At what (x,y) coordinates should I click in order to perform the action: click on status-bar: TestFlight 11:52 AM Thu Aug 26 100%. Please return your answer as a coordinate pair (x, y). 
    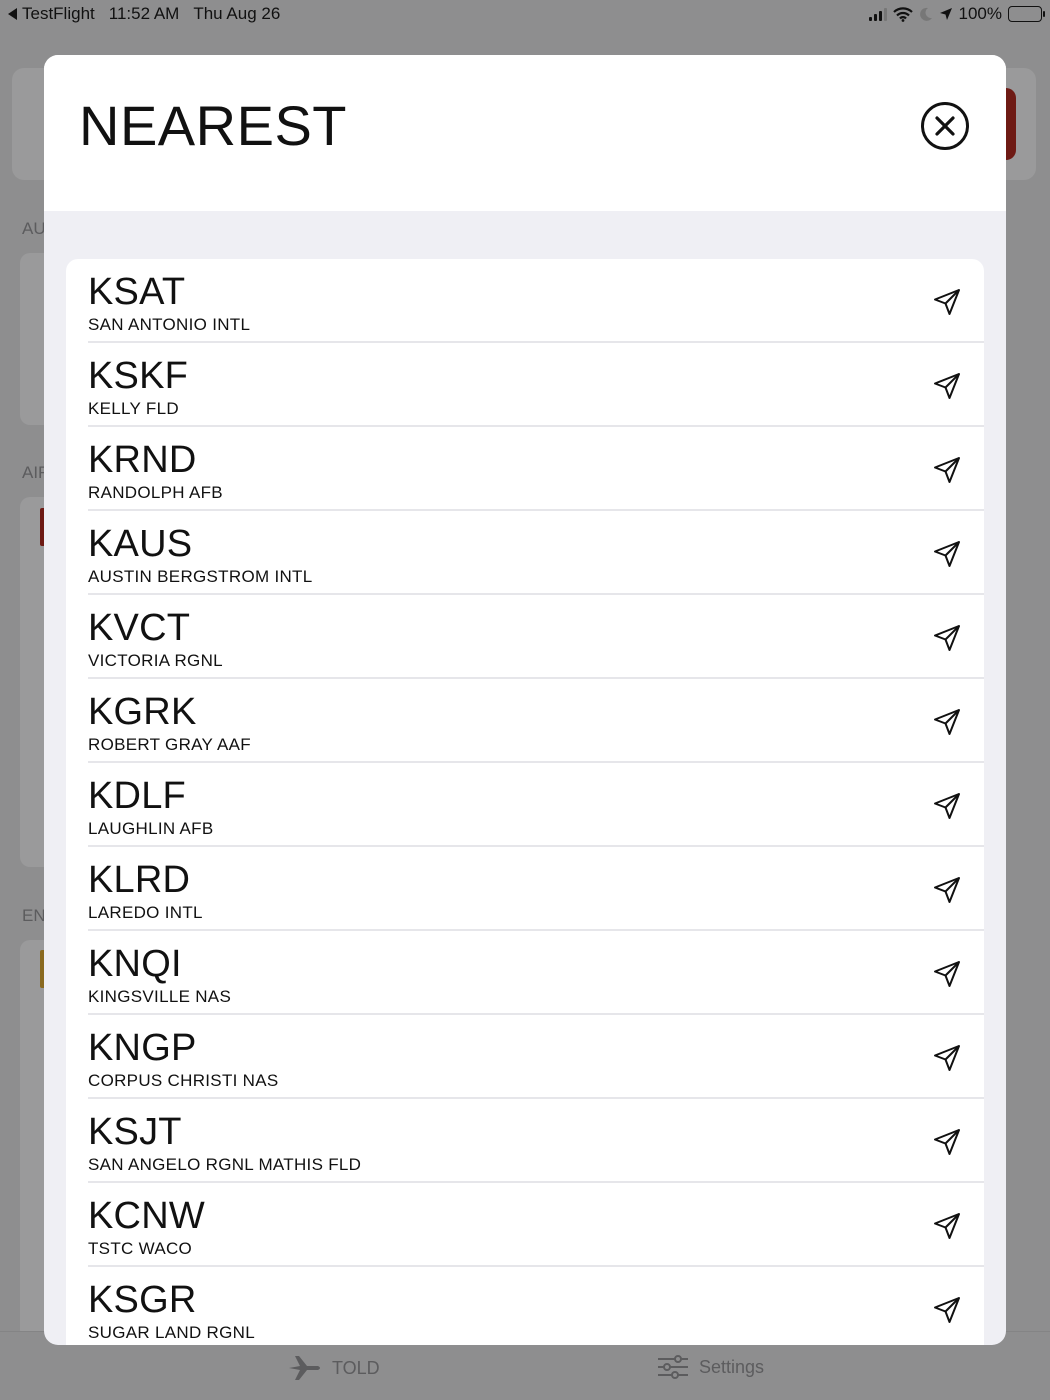
    Looking at the image, I should click on (525, 14).